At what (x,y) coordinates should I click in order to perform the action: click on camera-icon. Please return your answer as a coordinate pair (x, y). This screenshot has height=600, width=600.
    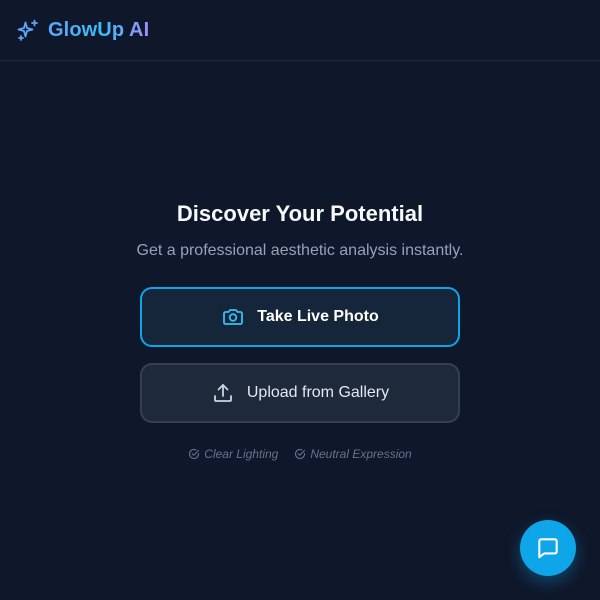
    Looking at the image, I should click on (233, 317).